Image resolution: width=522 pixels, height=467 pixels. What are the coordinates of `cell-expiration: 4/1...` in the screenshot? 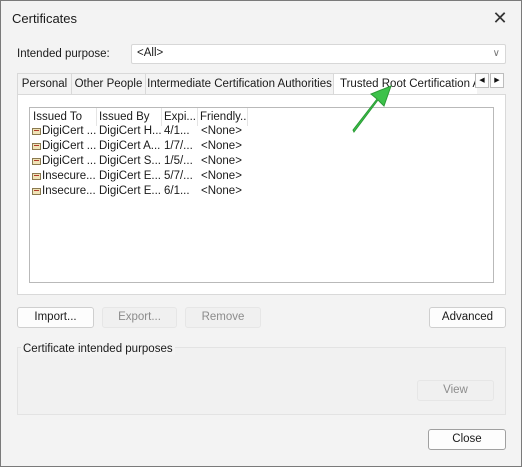 It's located at (177, 131).